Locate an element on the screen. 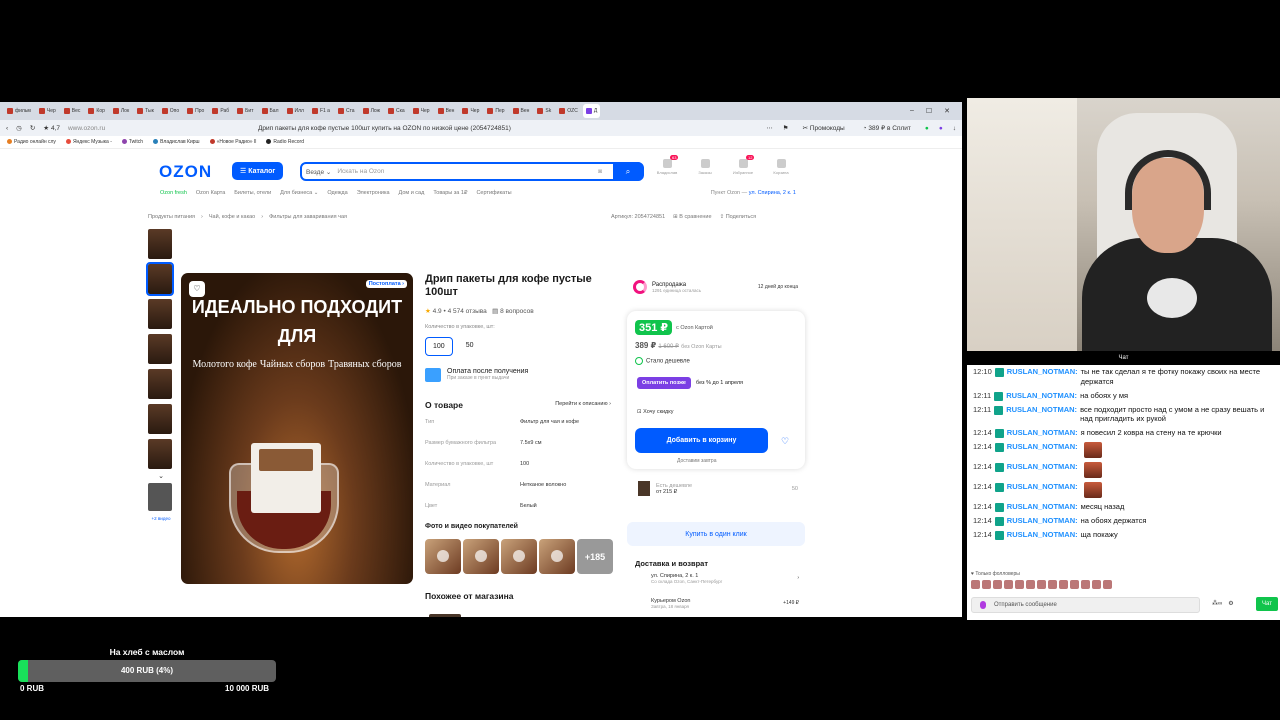 The height and width of the screenshot is (720, 1280). browser-tab: Тык is located at coordinates (145, 111).